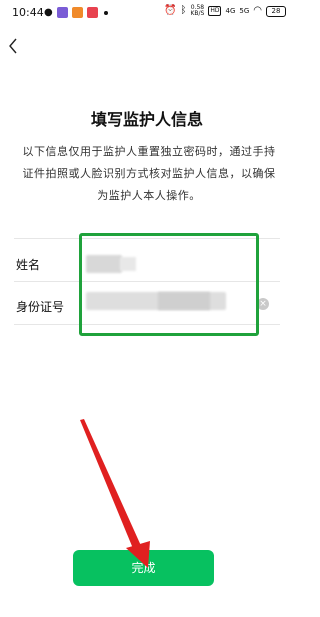 The image size is (320, 617). I want to click on chevron-left-icon, so click(13, 46).